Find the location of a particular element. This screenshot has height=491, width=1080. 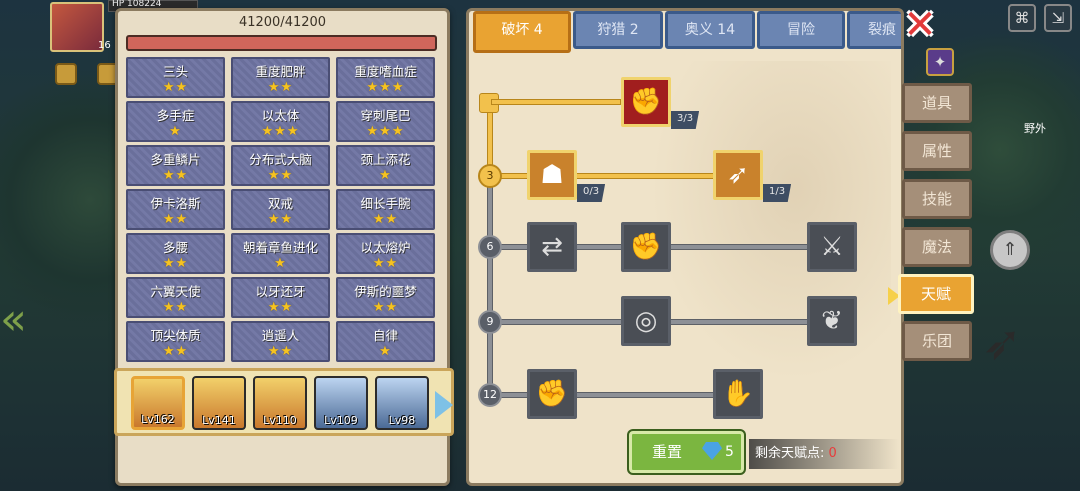

menu-attributes: 属性 is located at coordinates (937, 151).